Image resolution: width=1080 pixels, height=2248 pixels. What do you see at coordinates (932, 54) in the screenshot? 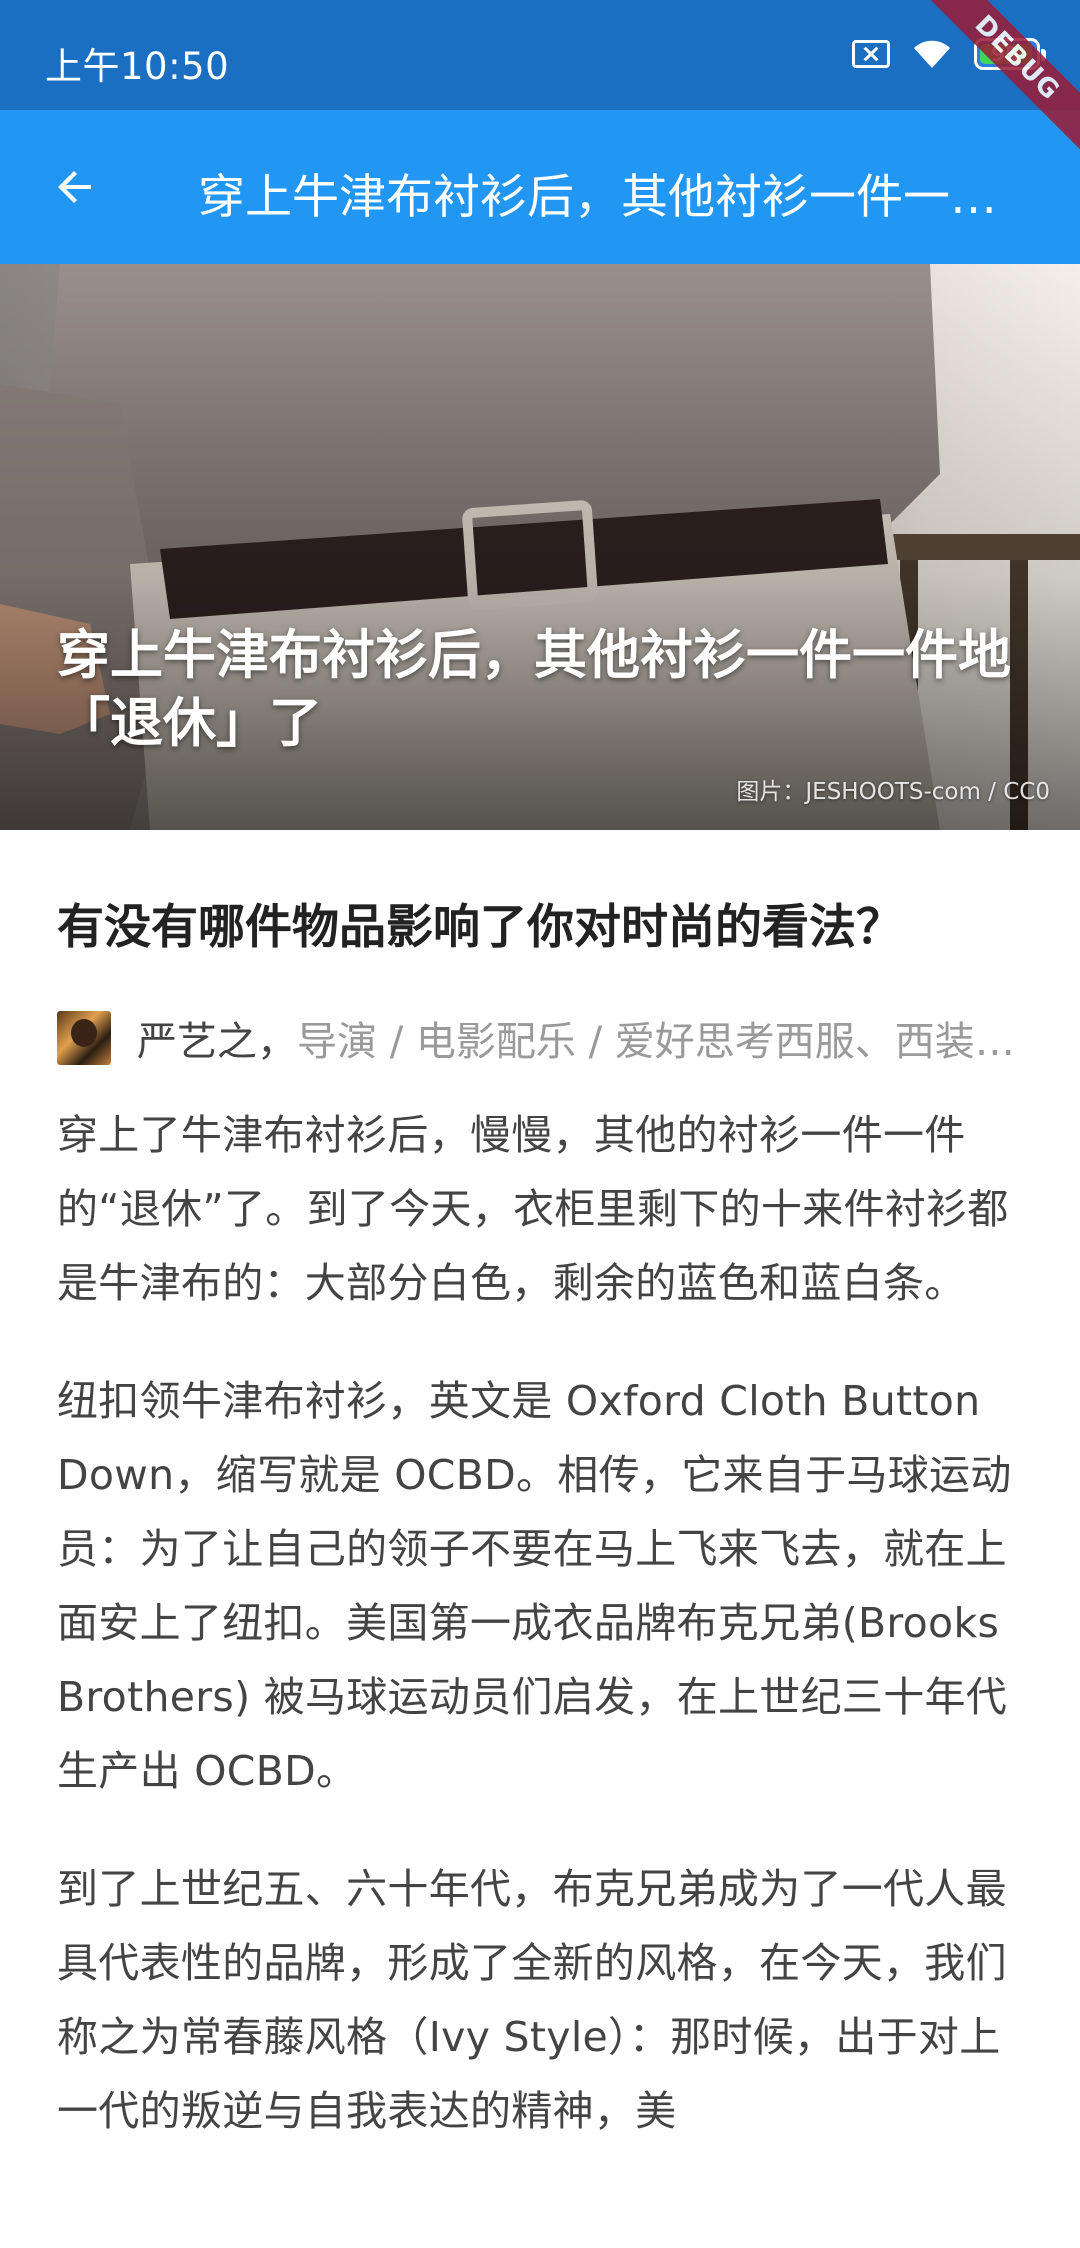
I see `wifi-icon` at bounding box center [932, 54].